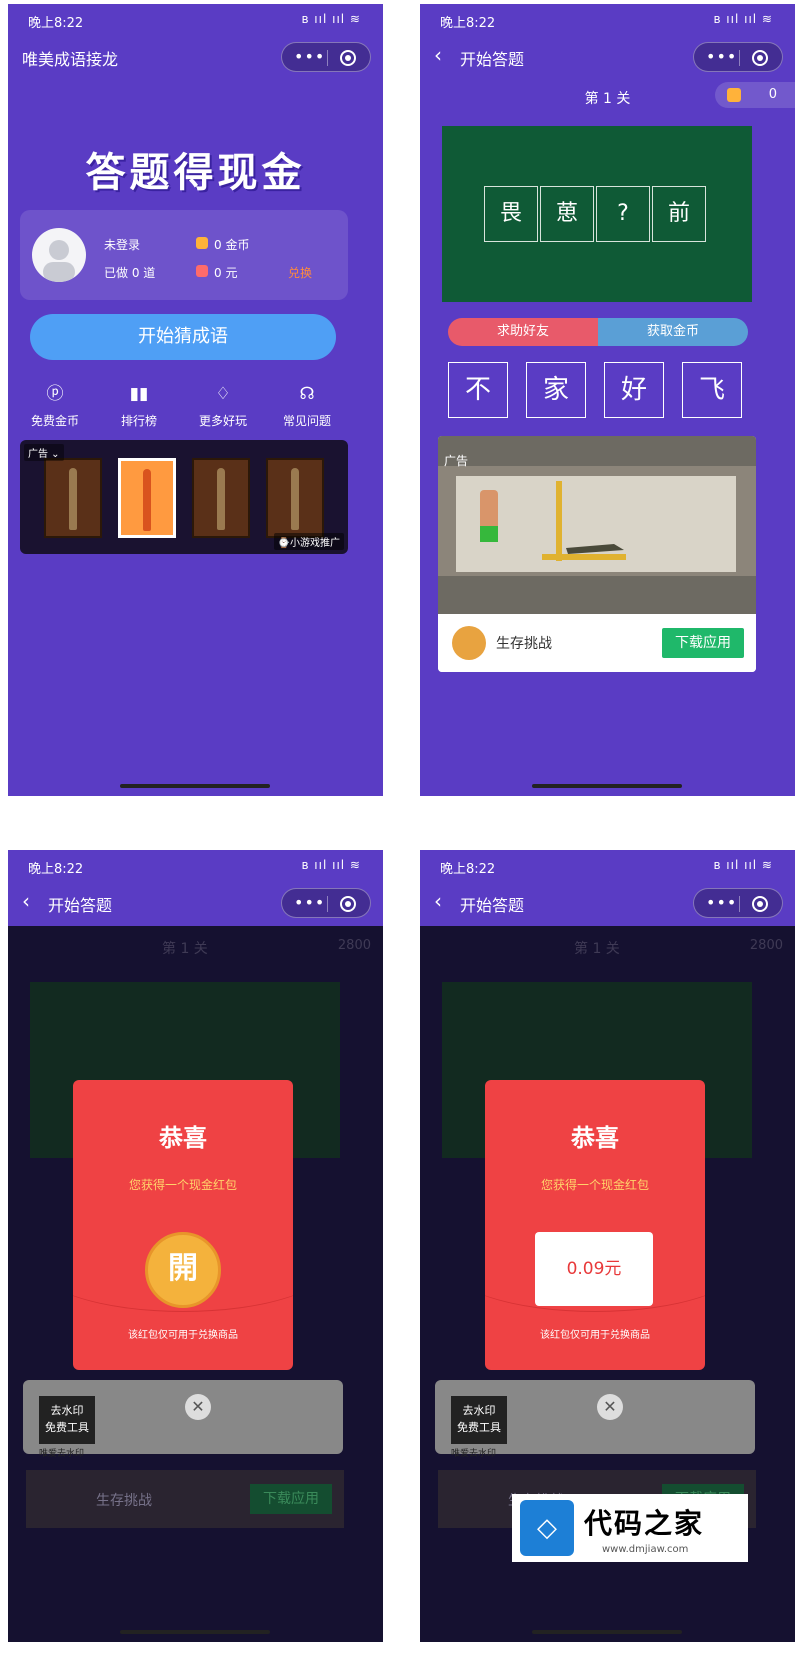  Describe the element at coordinates (80, 905) in the screenshot. I see `nav-title: 开始答题` at that location.